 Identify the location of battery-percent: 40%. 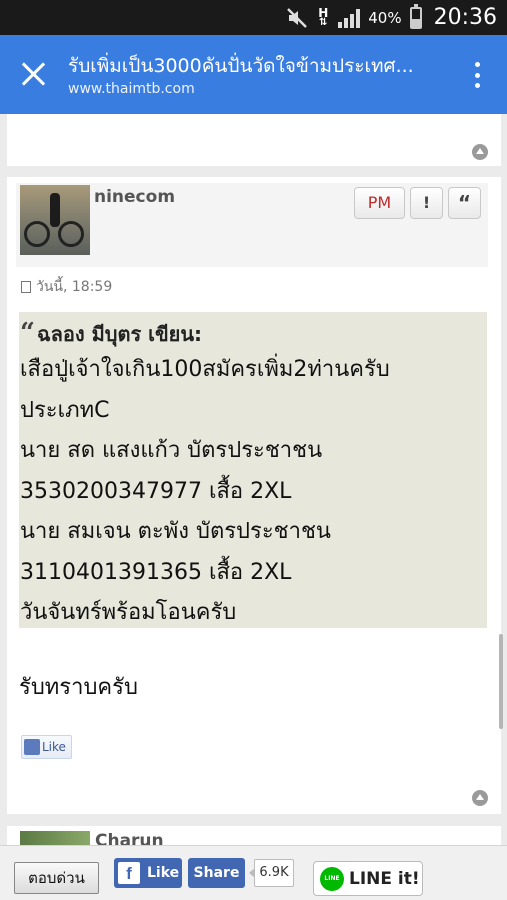
(385, 17).